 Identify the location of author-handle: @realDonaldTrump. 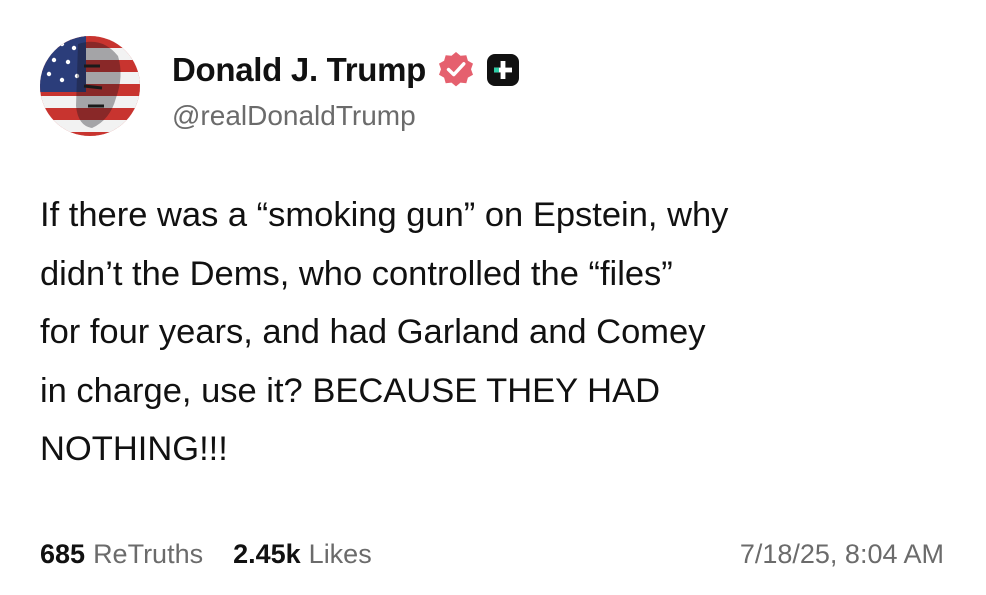
(294, 116).